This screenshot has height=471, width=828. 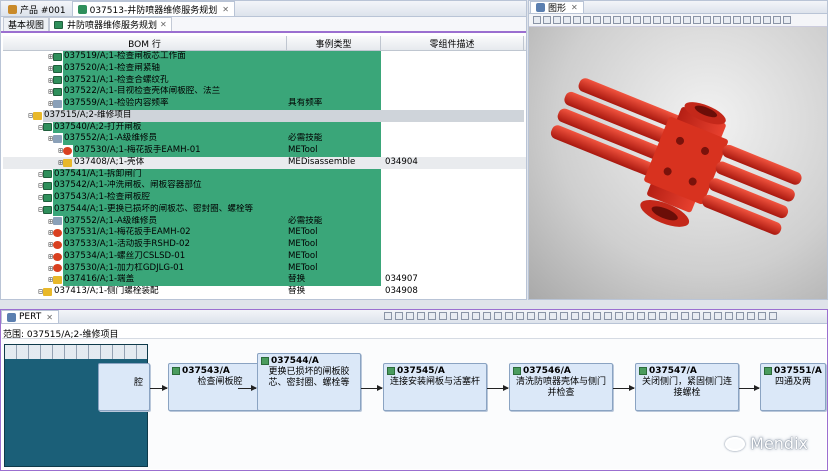 I want to click on tab-pert: PERT ✕, so click(x=30, y=316).